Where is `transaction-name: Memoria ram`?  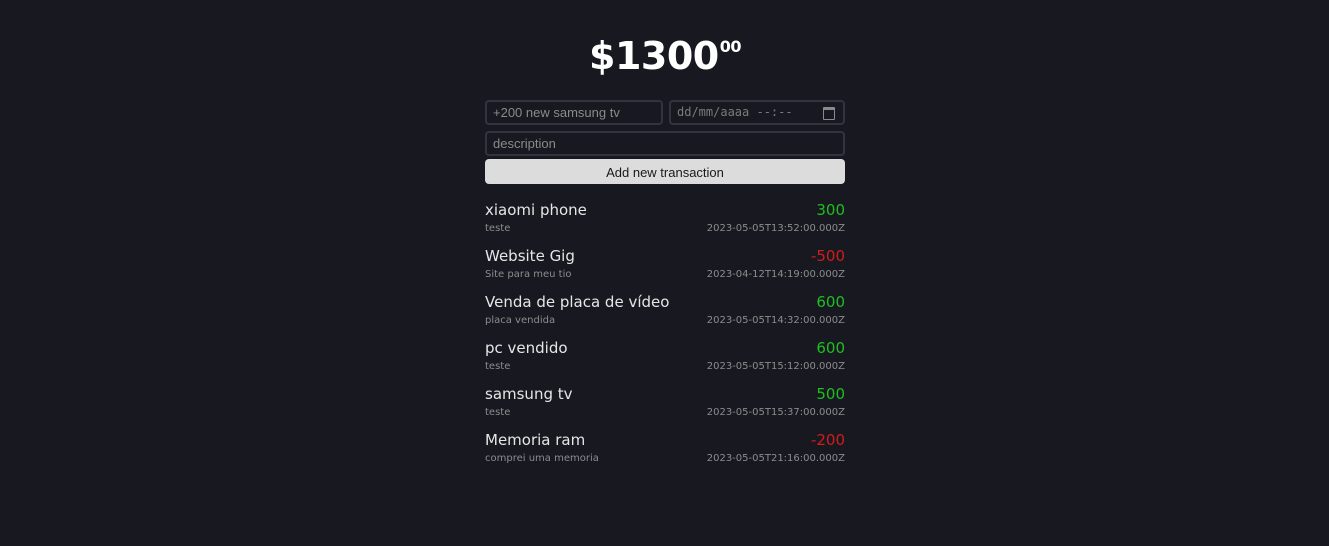 transaction-name: Memoria ram is located at coordinates (535, 440).